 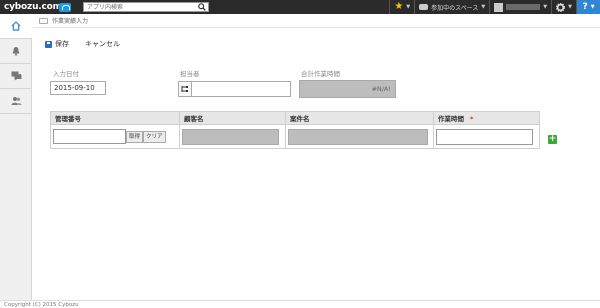 What do you see at coordinates (455, 8) in the screenshot?
I see `spaces-label: 参加中のスペース` at bounding box center [455, 8].